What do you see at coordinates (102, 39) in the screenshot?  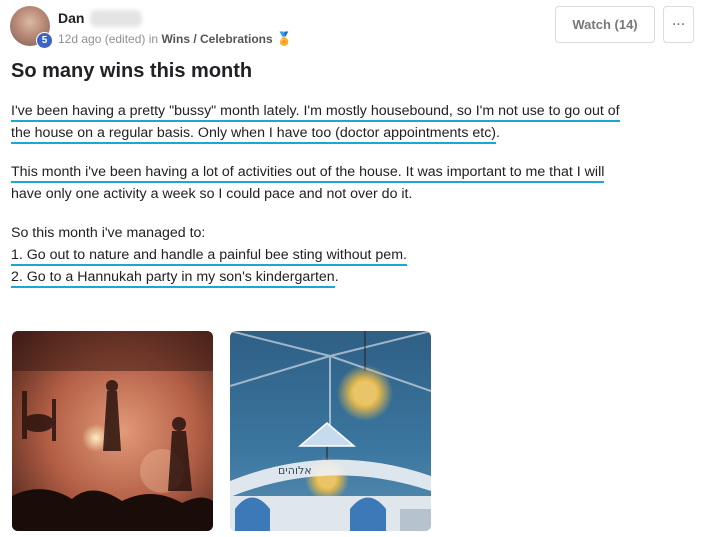 I see `post-time: 12d ago (edited)` at bounding box center [102, 39].